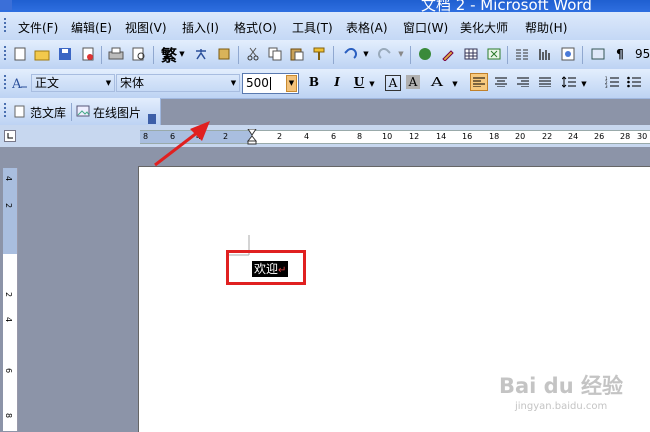 Image resolution: width=650 pixels, height=432 pixels. Describe the element at coordinates (178, 83) in the screenshot. I see `font-dropdown: 宋体 ▼` at that location.